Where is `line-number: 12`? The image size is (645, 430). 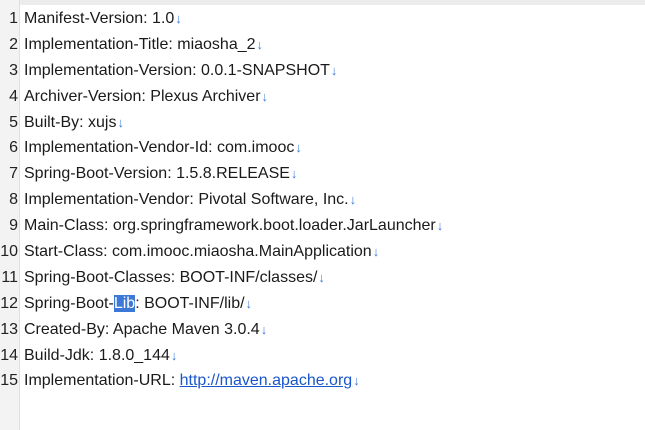
line-number: 12 is located at coordinates (9, 303).